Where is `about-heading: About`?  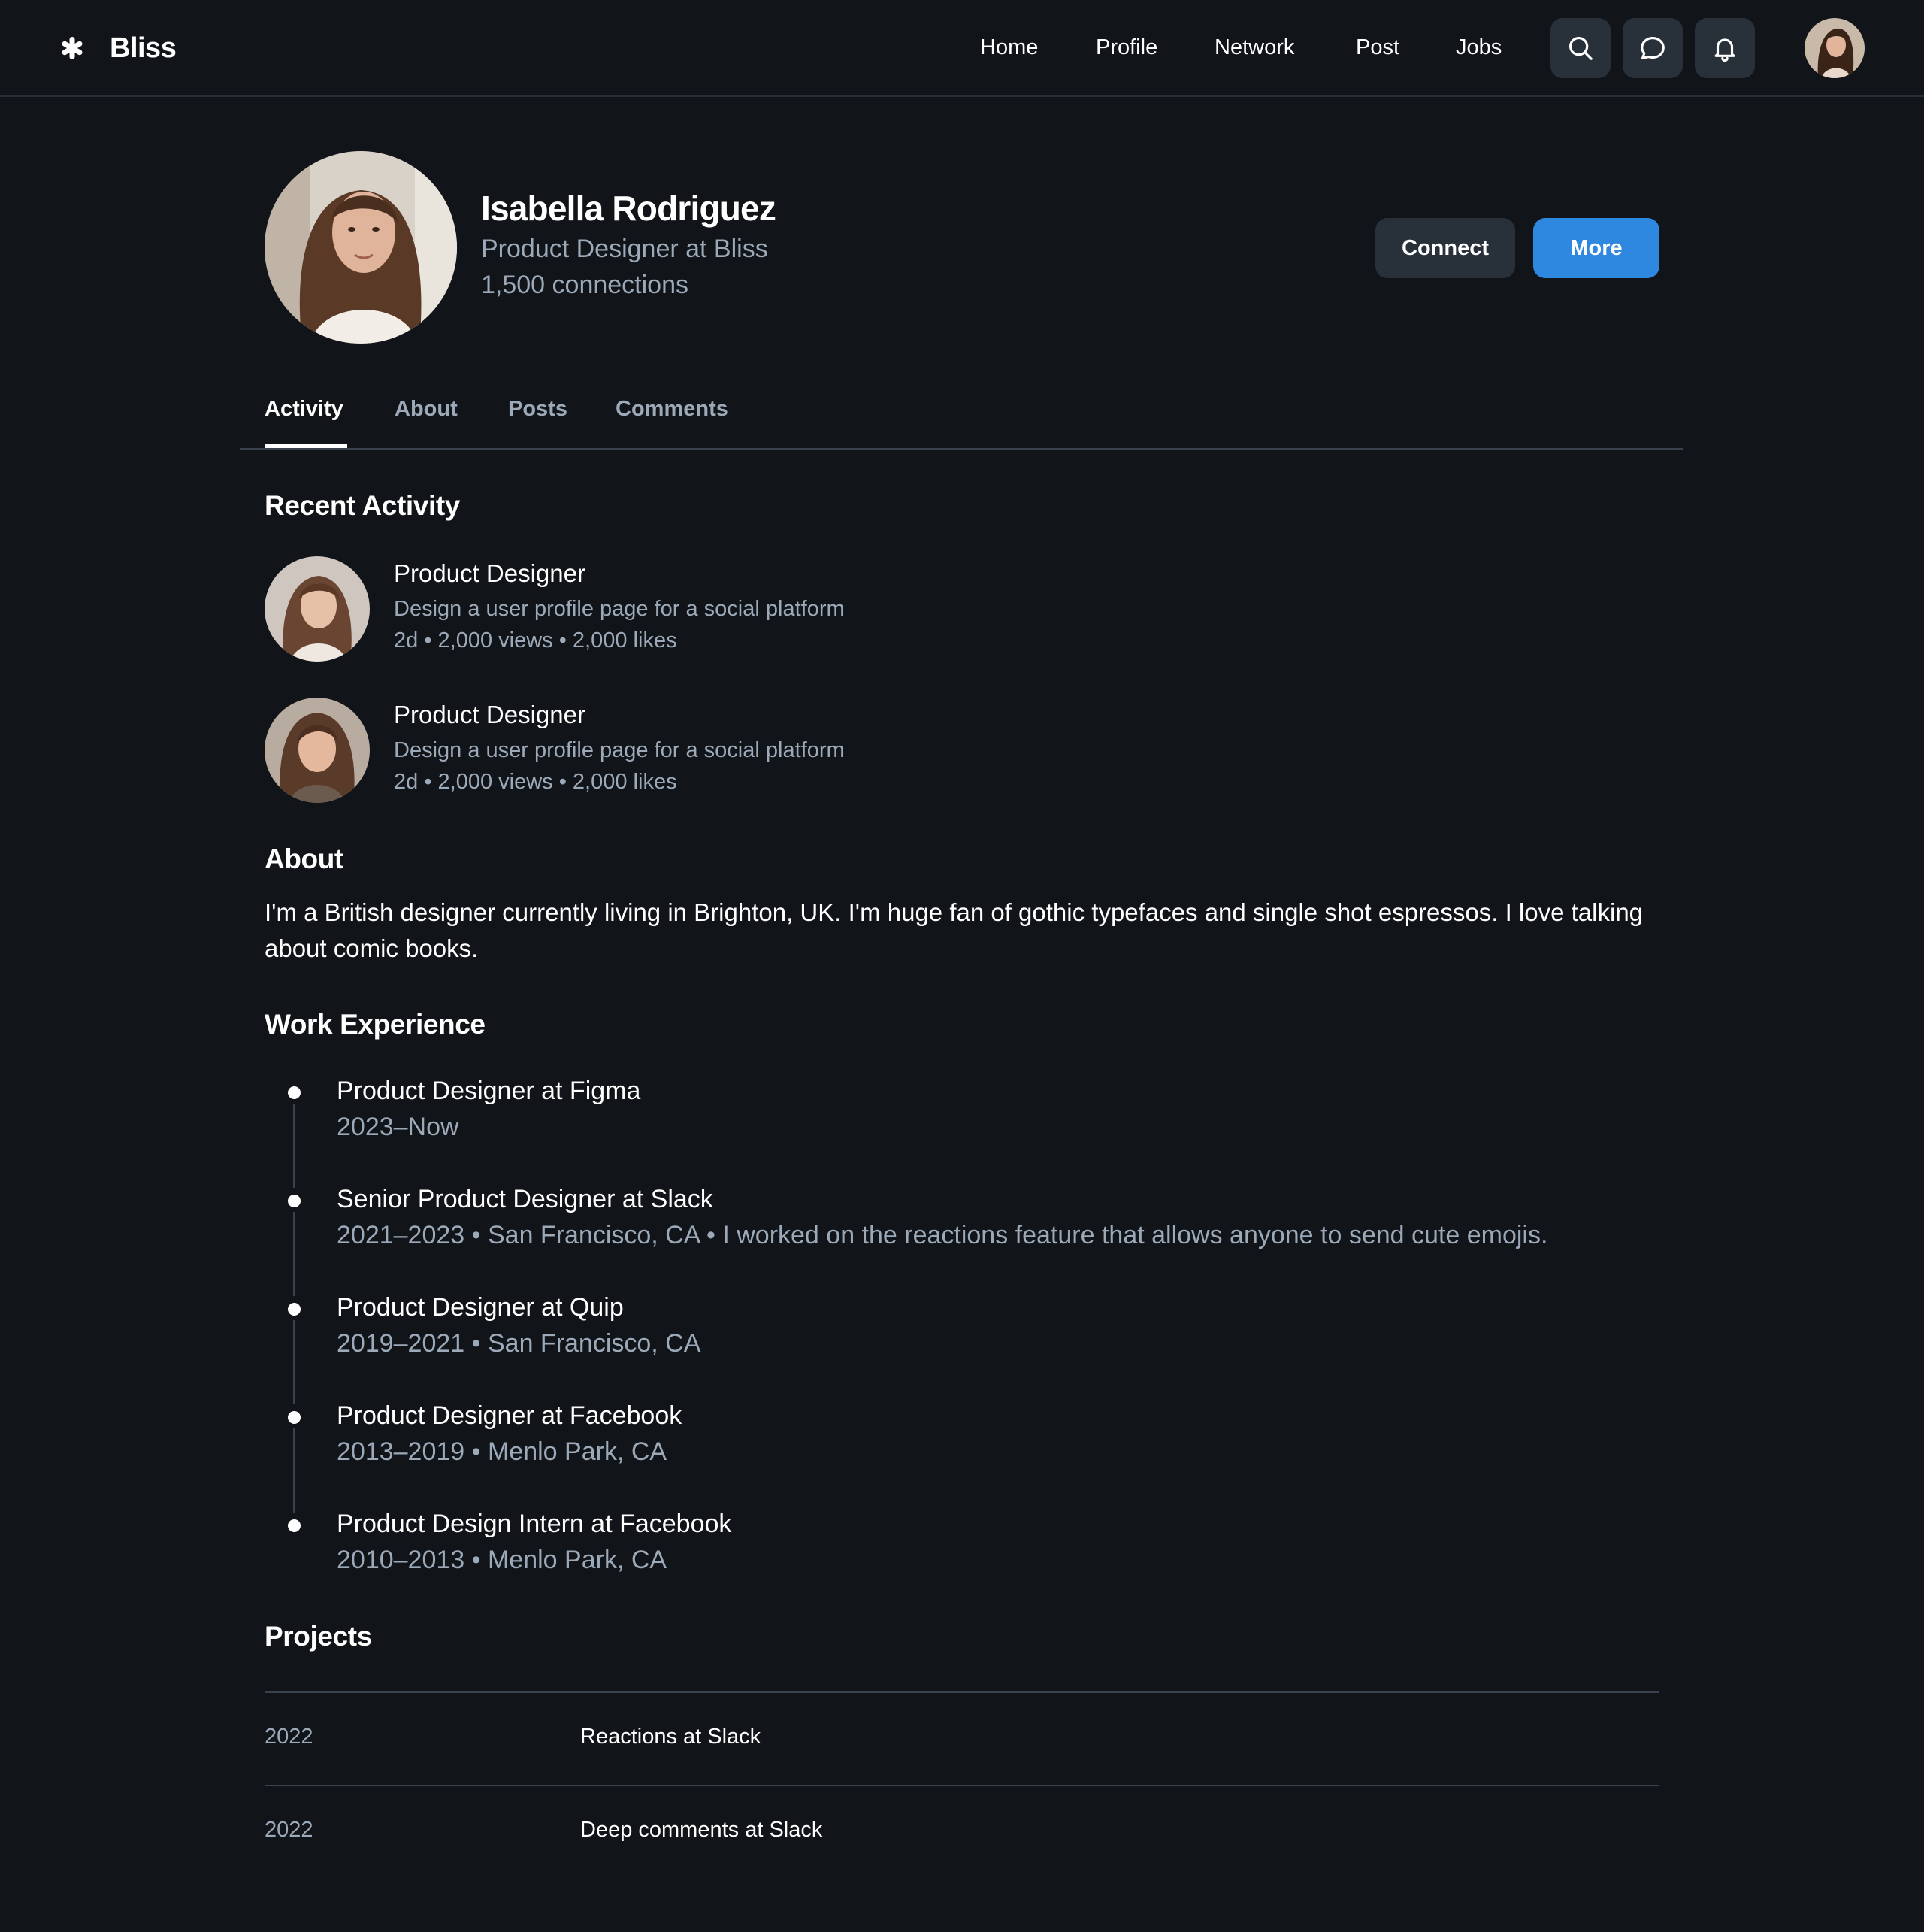 about-heading: About is located at coordinates (304, 859).